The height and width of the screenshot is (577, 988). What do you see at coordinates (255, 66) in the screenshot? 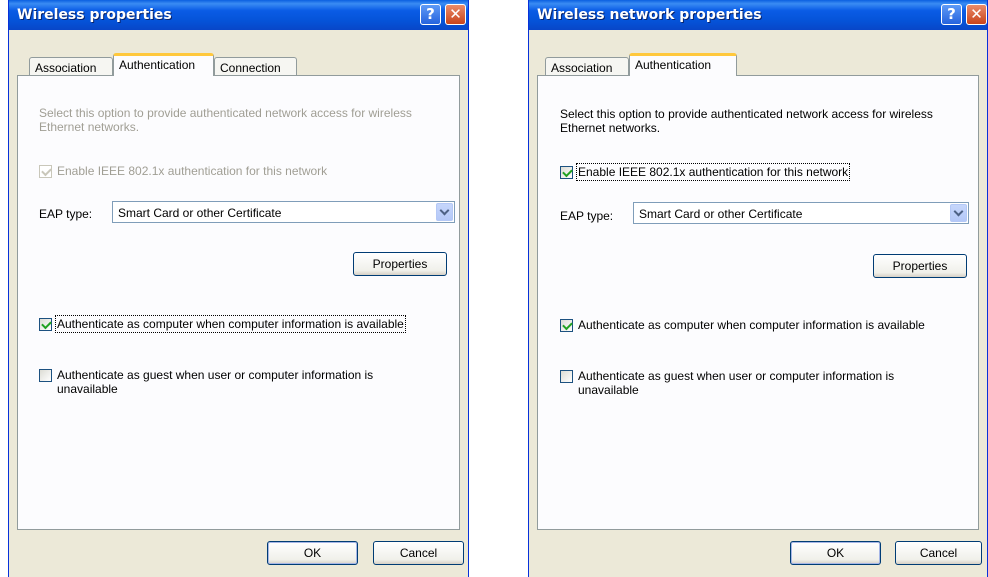
I see `tab-connection: Connection` at bounding box center [255, 66].